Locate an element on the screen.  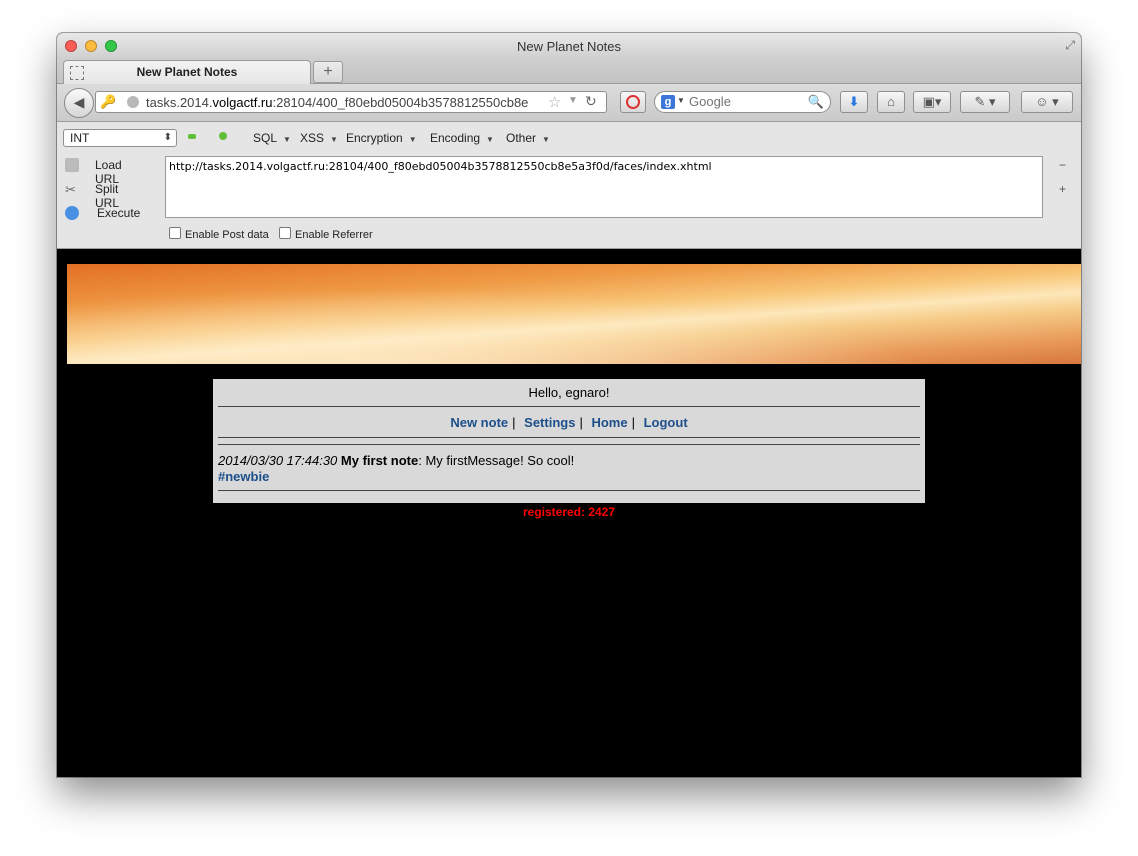
scissors-icon: ✂ is located at coordinates (70, 189).